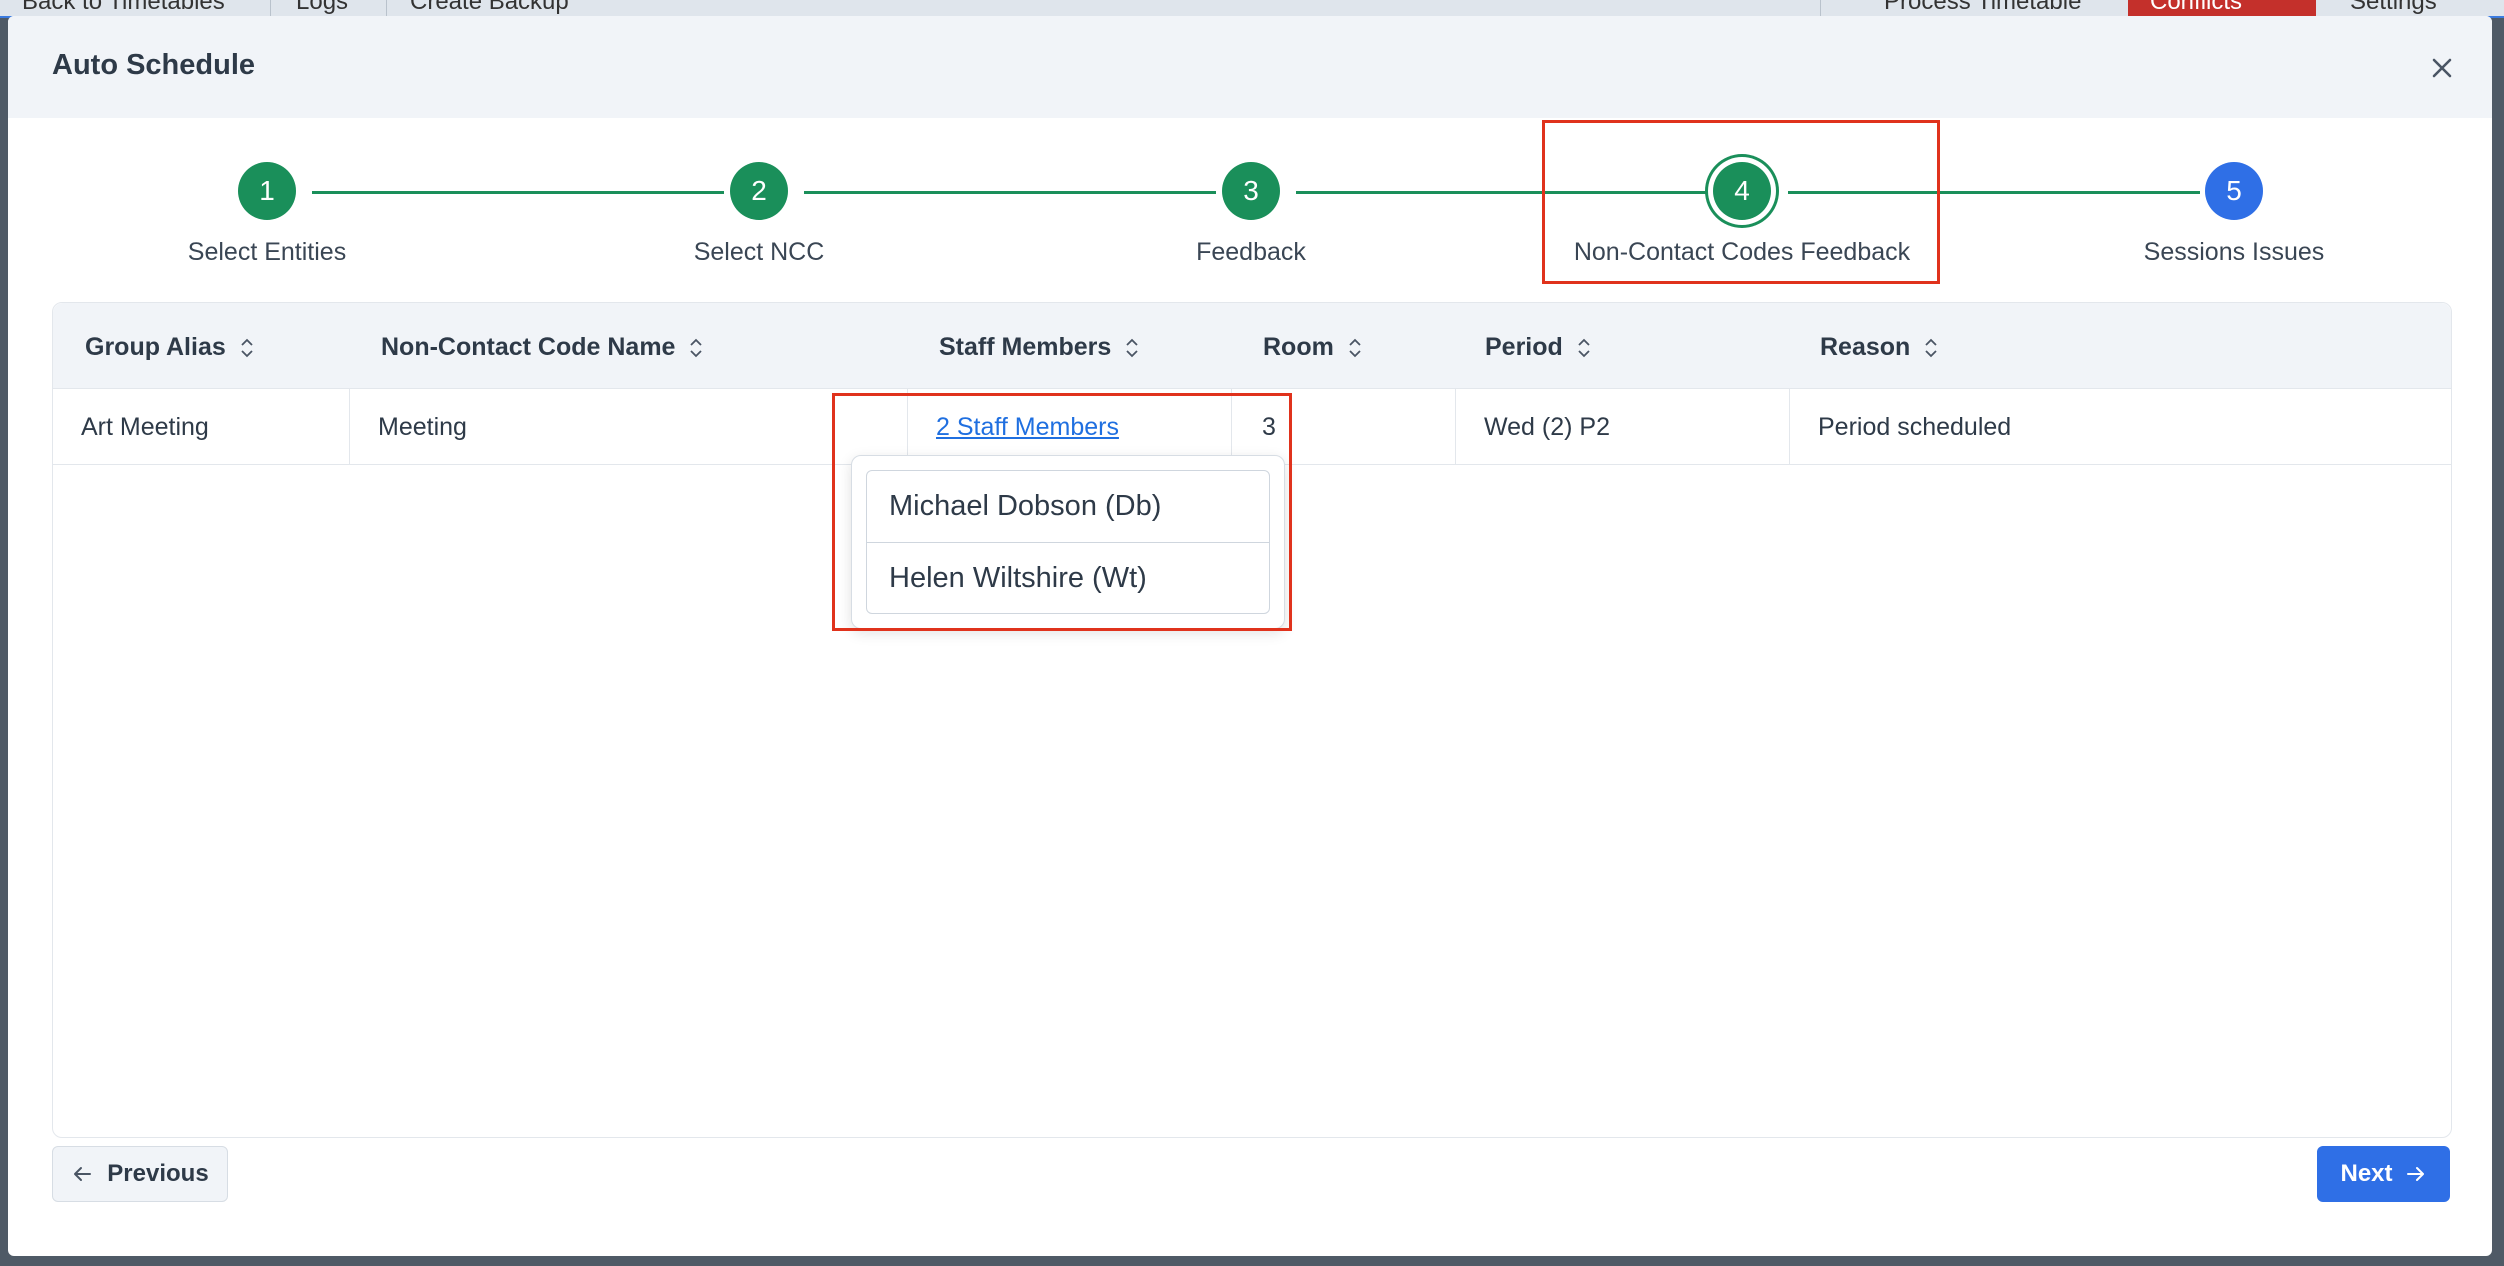  I want to click on step-number: 3, so click(1251, 191).